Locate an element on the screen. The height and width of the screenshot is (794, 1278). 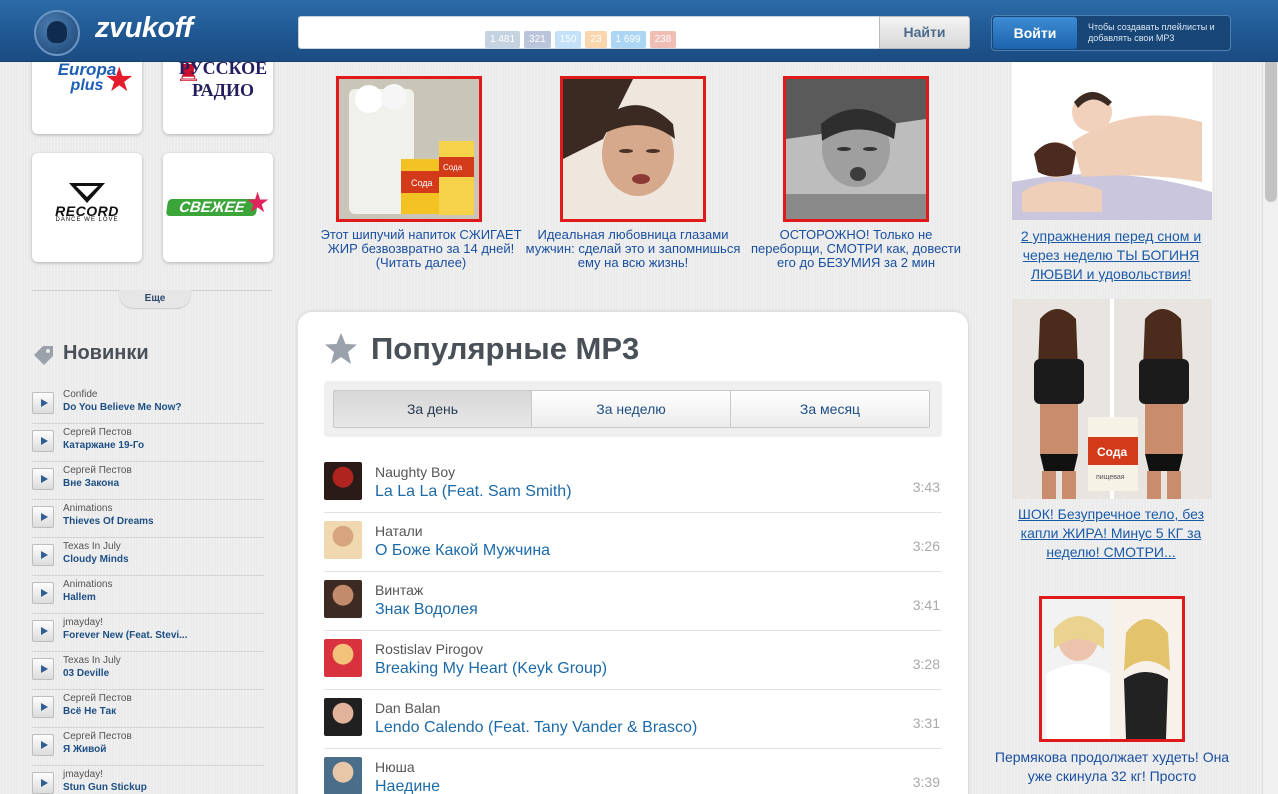
scrollbar-thumb is located at coordinates (1271, 123).